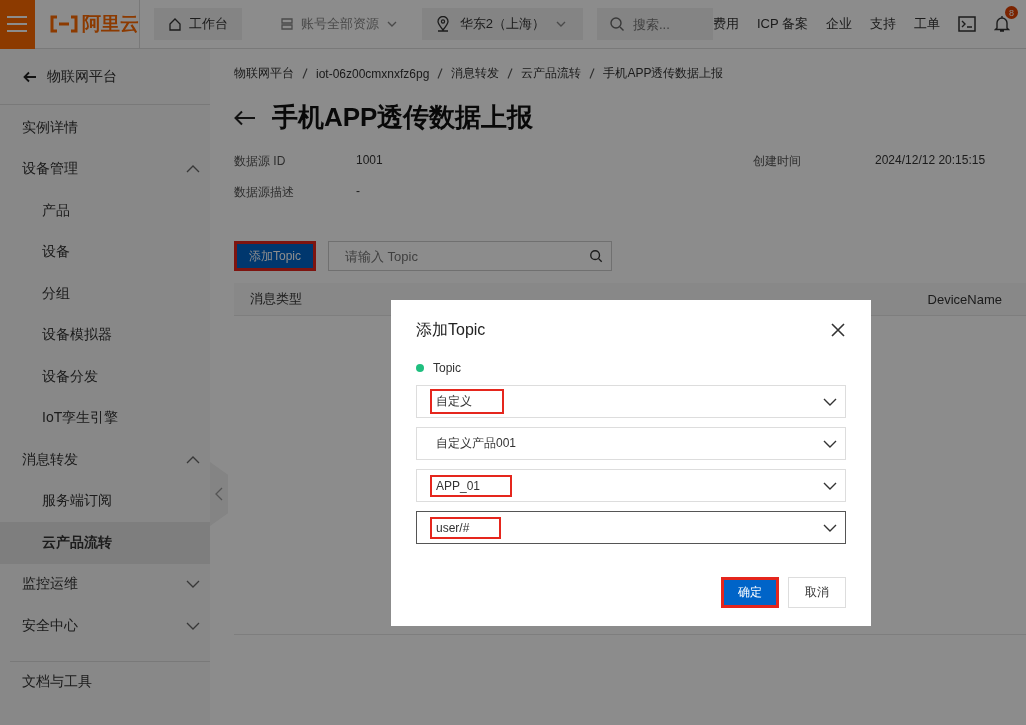 This screenshot has height=725, width=1026. Describe the element at coordinates (105, 294) in the screenshot. I see `sidebar-item: 分组` at that location.